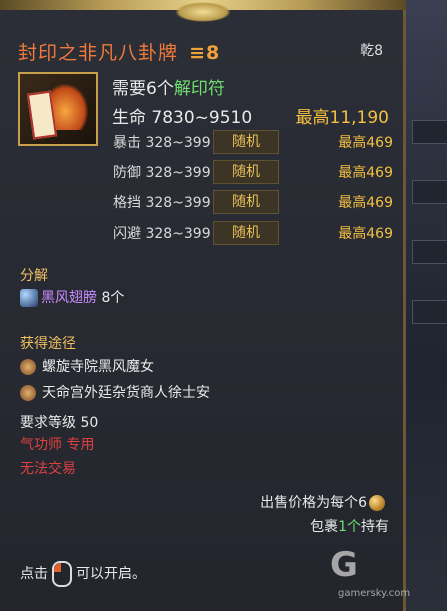 Image resolution: width=447 pixels, height=611 pixels. I want to click on merchant-icon, so click(28, 393).